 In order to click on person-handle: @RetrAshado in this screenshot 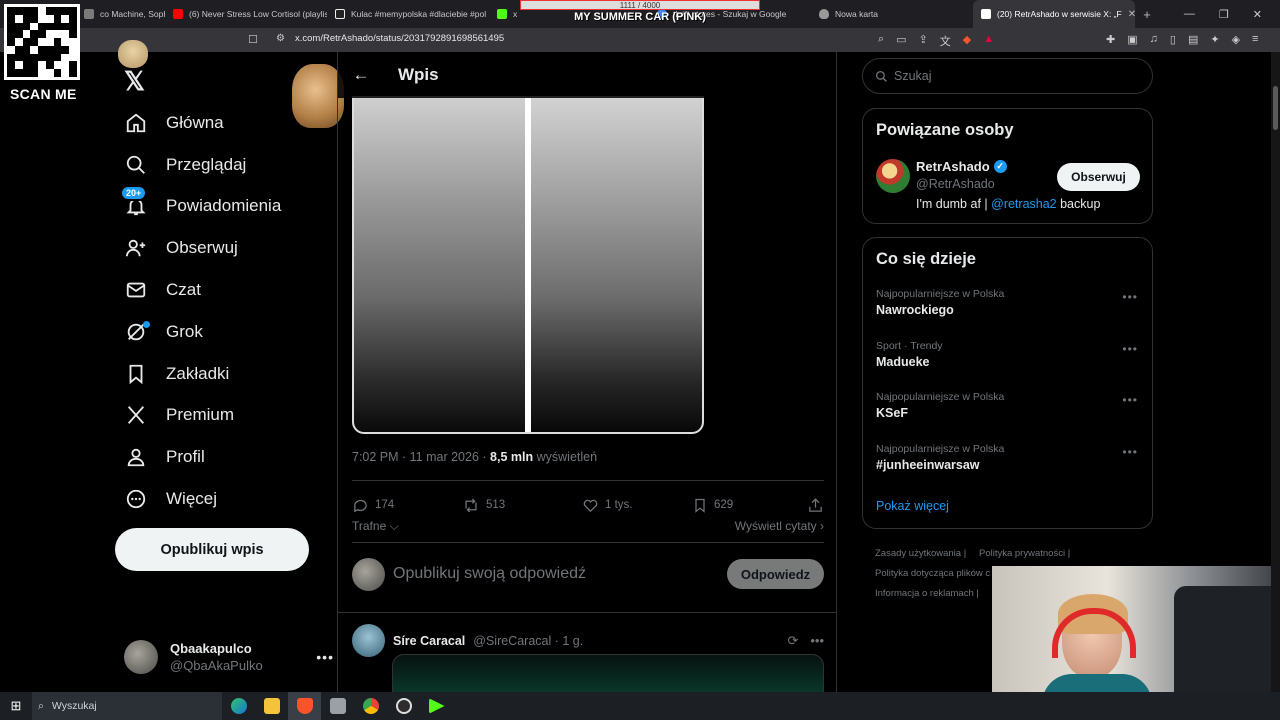, I will do `click(955, 184)`.